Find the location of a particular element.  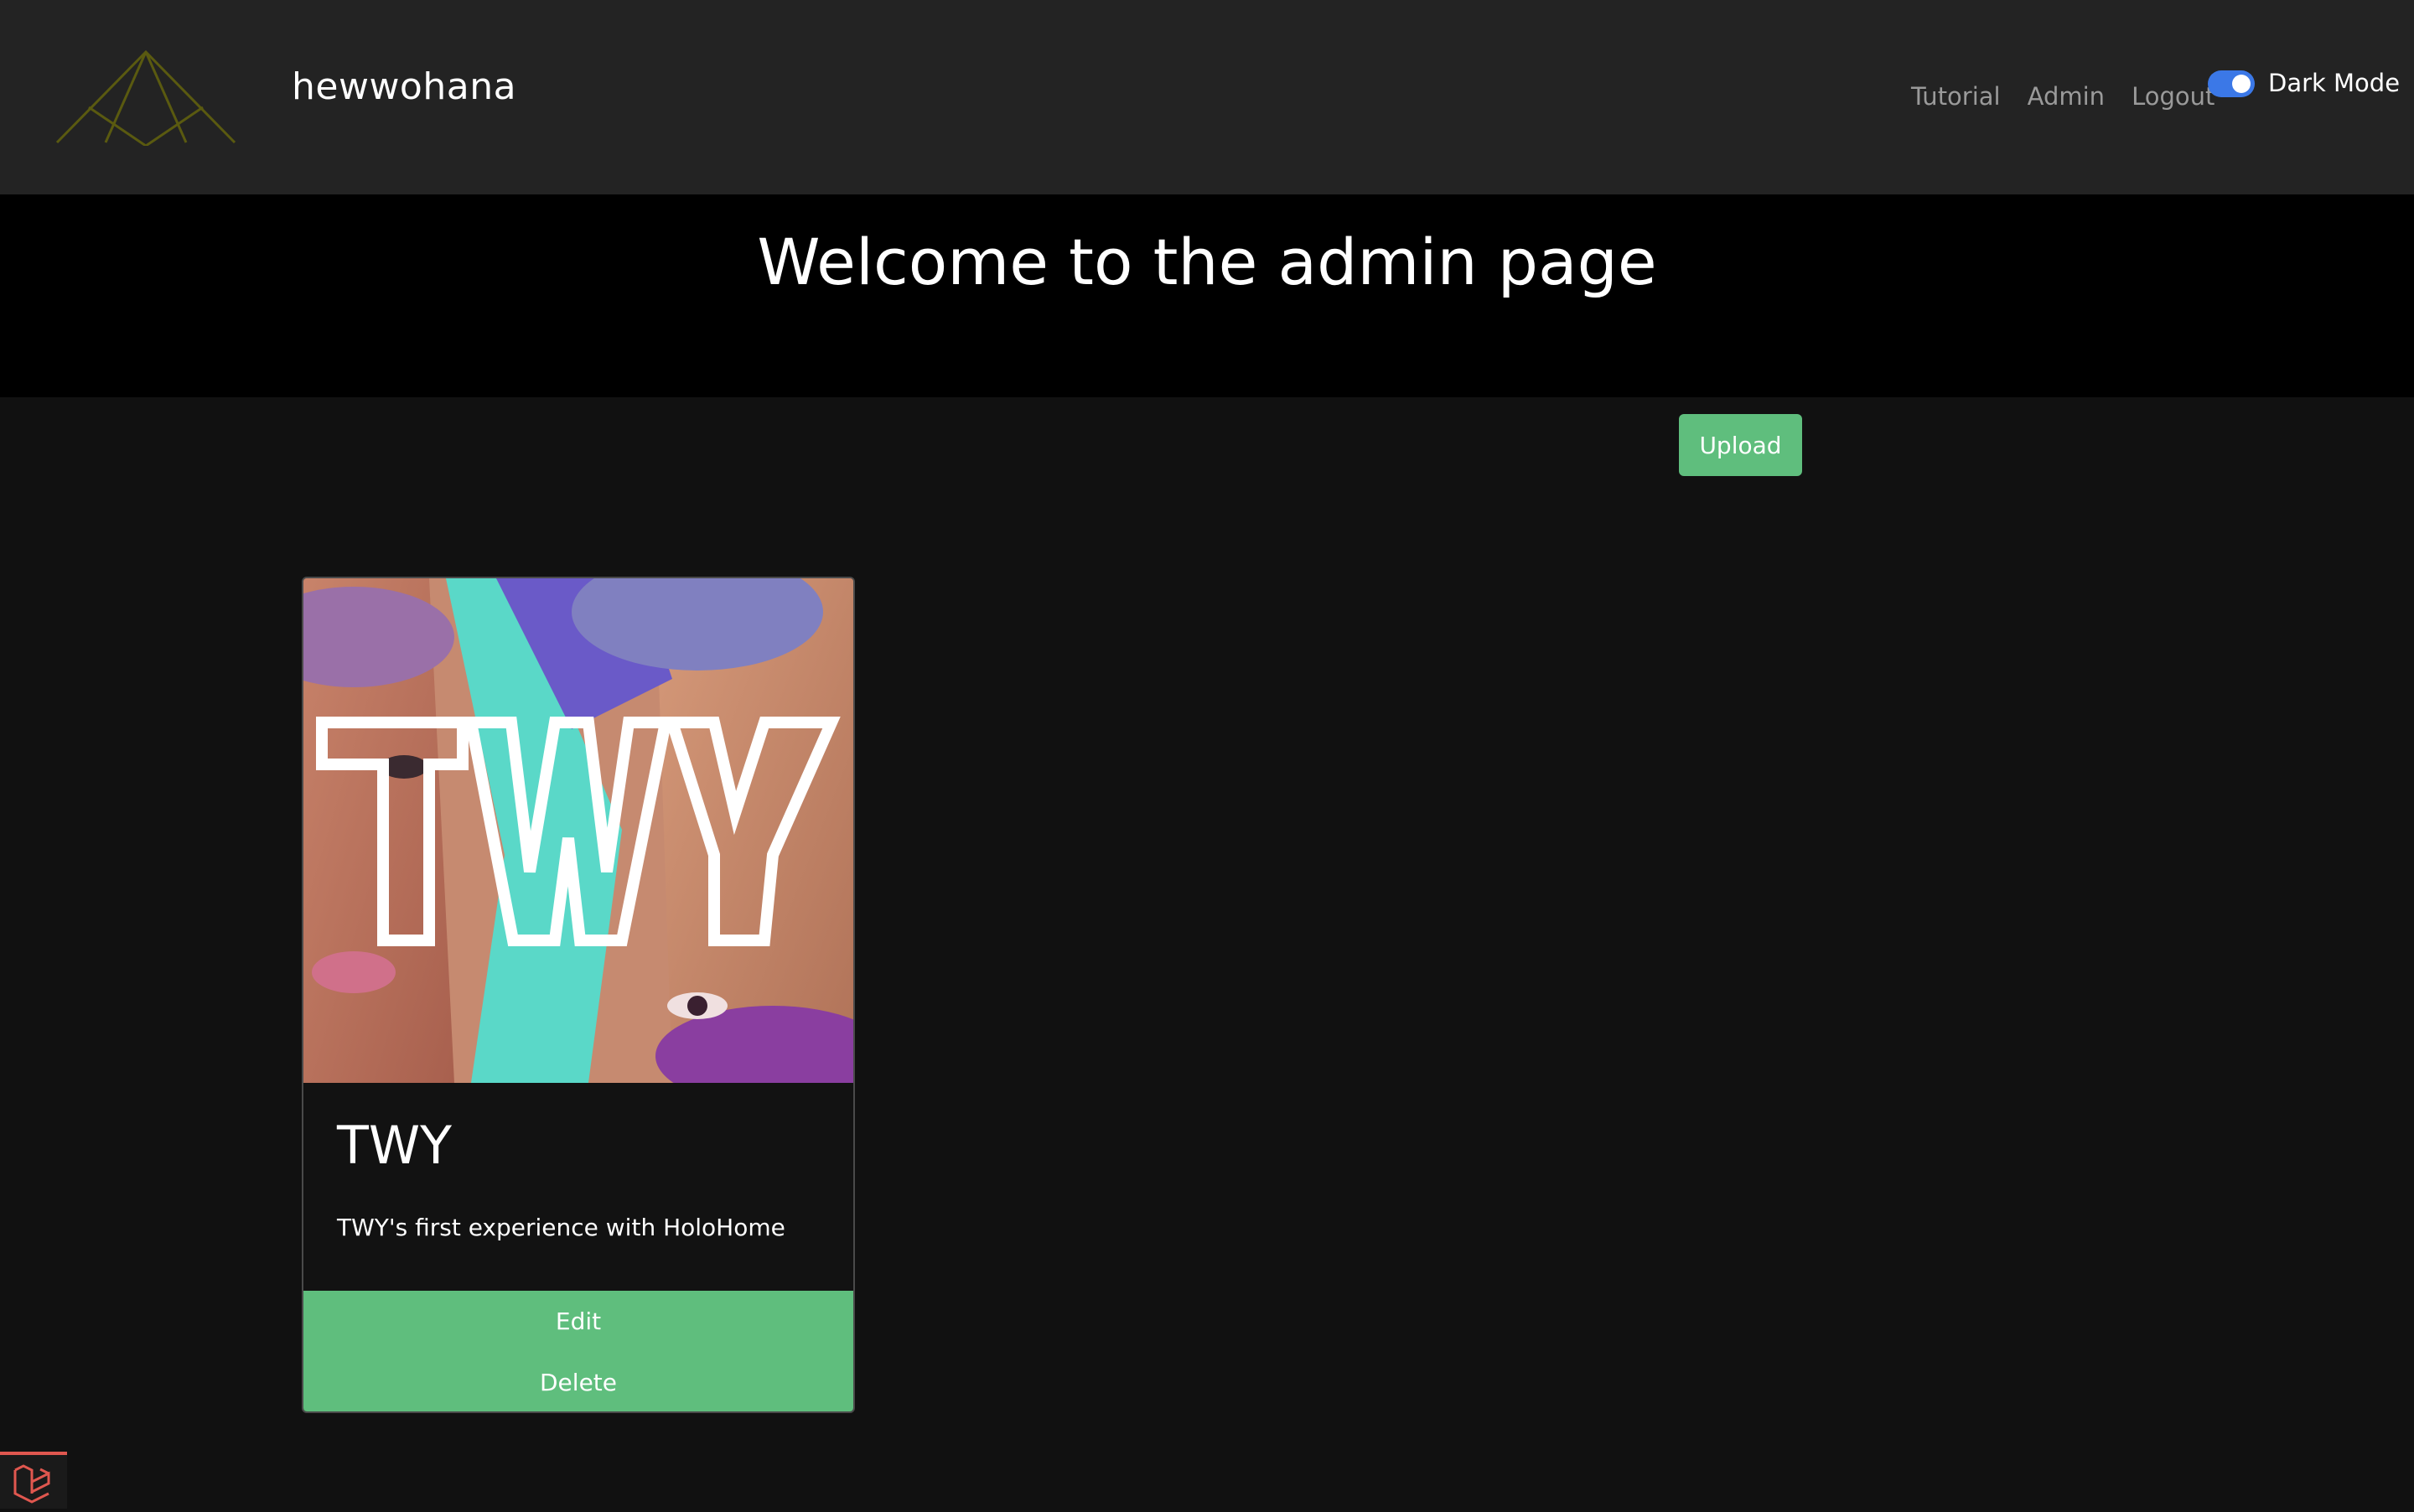

dark-mode-toggle is located at coordinates (2231, 83).